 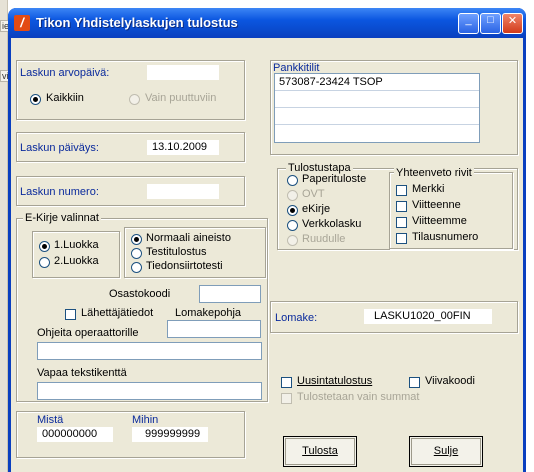 I want to click on radio-1-luokka, so click(x=44, y=246).